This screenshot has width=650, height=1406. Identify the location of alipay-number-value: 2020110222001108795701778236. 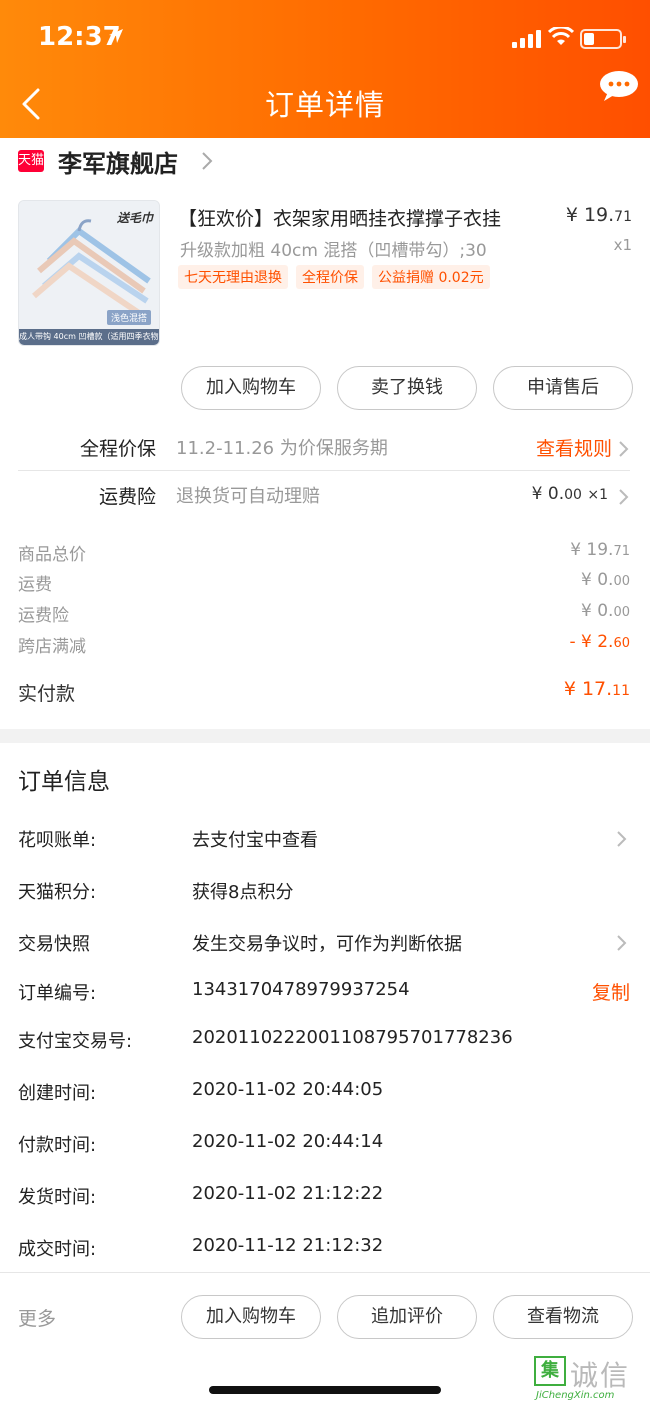
(352, 1037).